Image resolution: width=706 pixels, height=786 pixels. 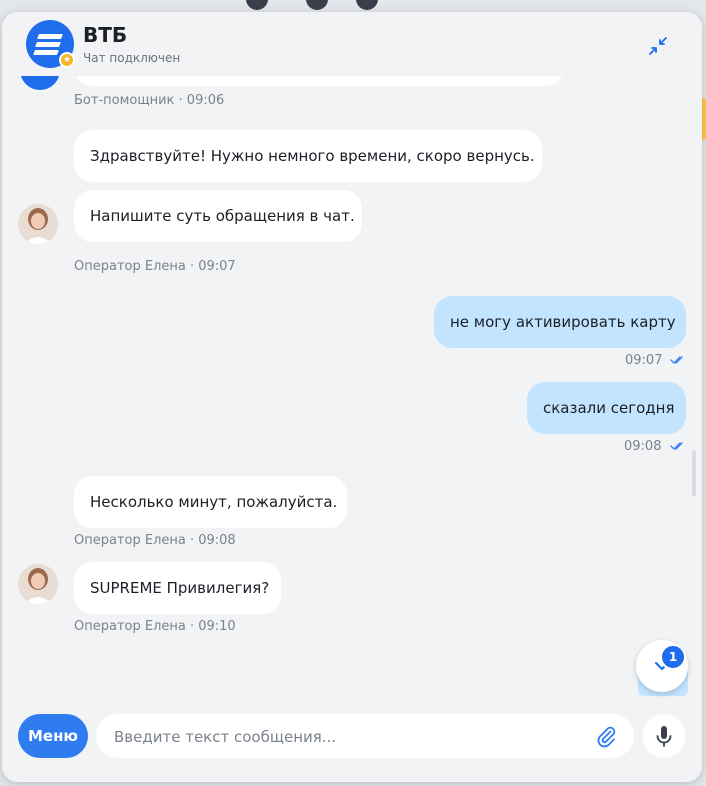 I want to click on star-badge-icon: ★, so click(x=67, y=60).